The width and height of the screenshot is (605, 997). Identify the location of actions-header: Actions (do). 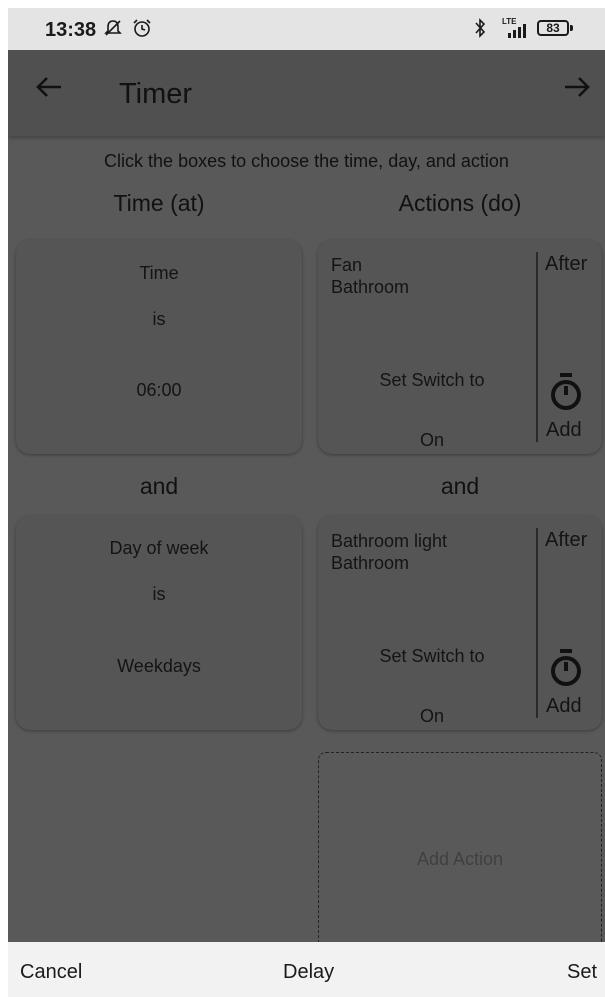
(460, 203).